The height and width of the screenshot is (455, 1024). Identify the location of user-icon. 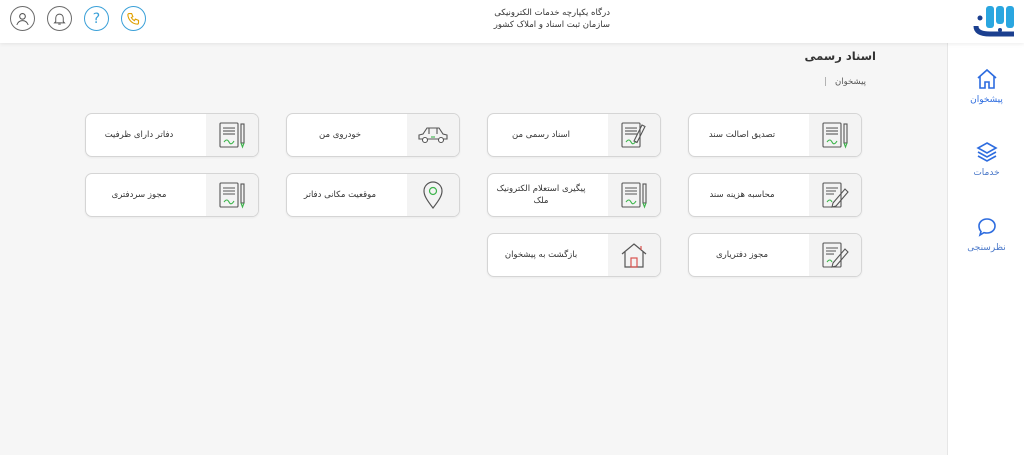
(22, 18).